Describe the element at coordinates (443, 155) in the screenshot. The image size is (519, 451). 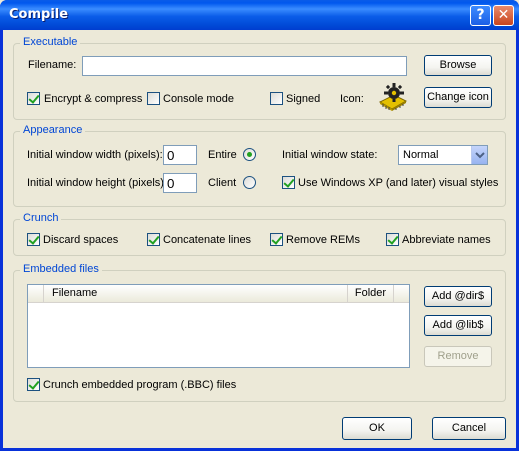
I see `window-state-select: Normal` at that location.